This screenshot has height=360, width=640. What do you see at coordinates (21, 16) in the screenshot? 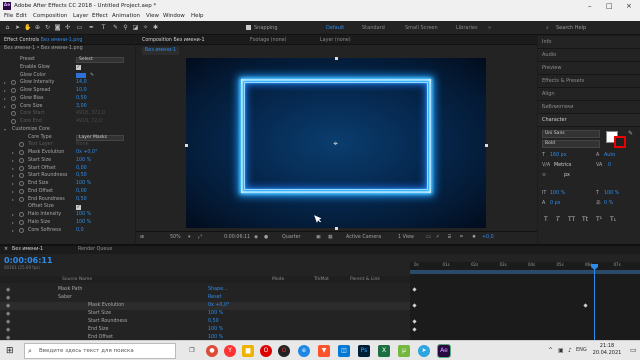
I see `menu-edit: Edit` at bounding box center [21, 16].